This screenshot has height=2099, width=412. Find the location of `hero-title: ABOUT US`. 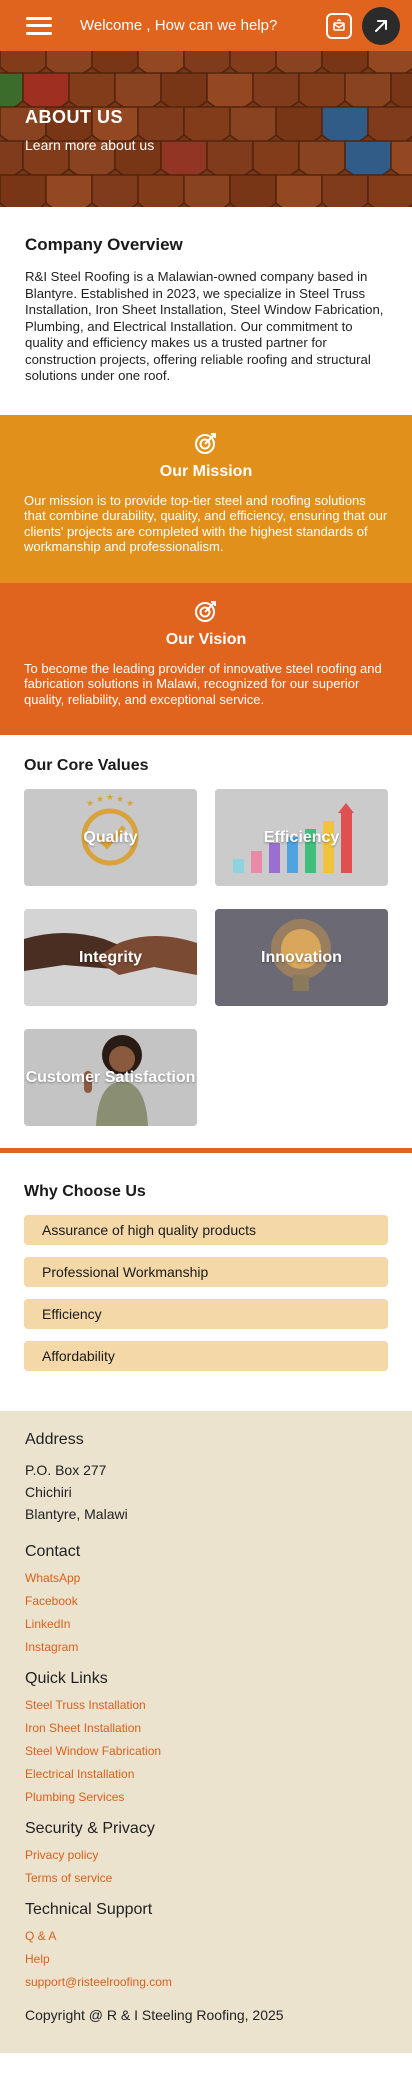

hero-title: ABOUT US is located at coordinates (74, 117).